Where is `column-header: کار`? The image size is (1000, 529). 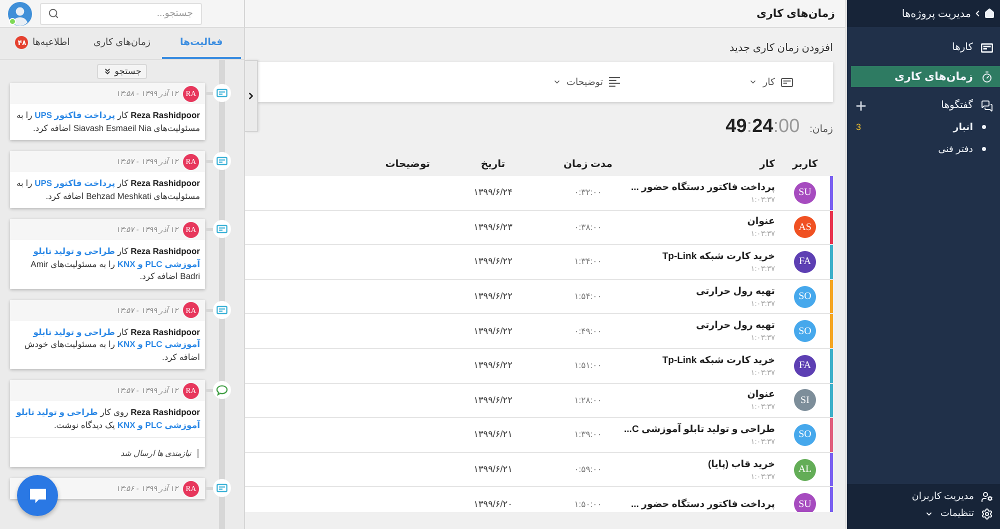 column-header: کار is located at coordinates (767, 164).